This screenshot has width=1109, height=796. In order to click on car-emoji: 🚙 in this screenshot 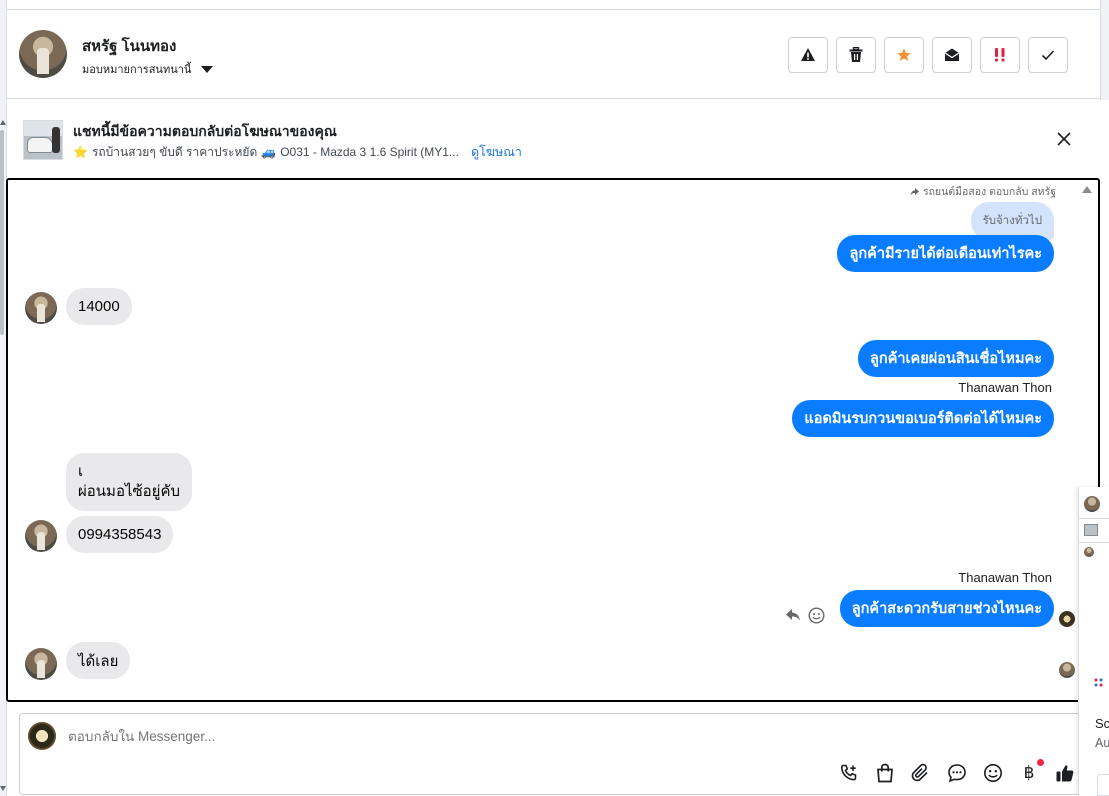, I will do `click(269, 152)`.